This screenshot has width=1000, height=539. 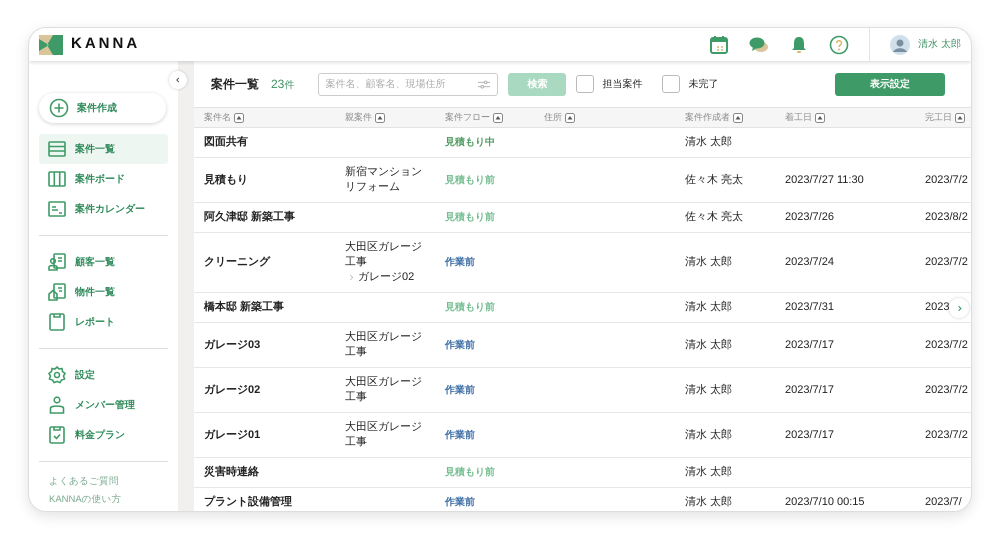 What do you see at coordinates (351, 277) in the screenshot?
I see `chevron-right-icon` at bounding box center [351, 277].